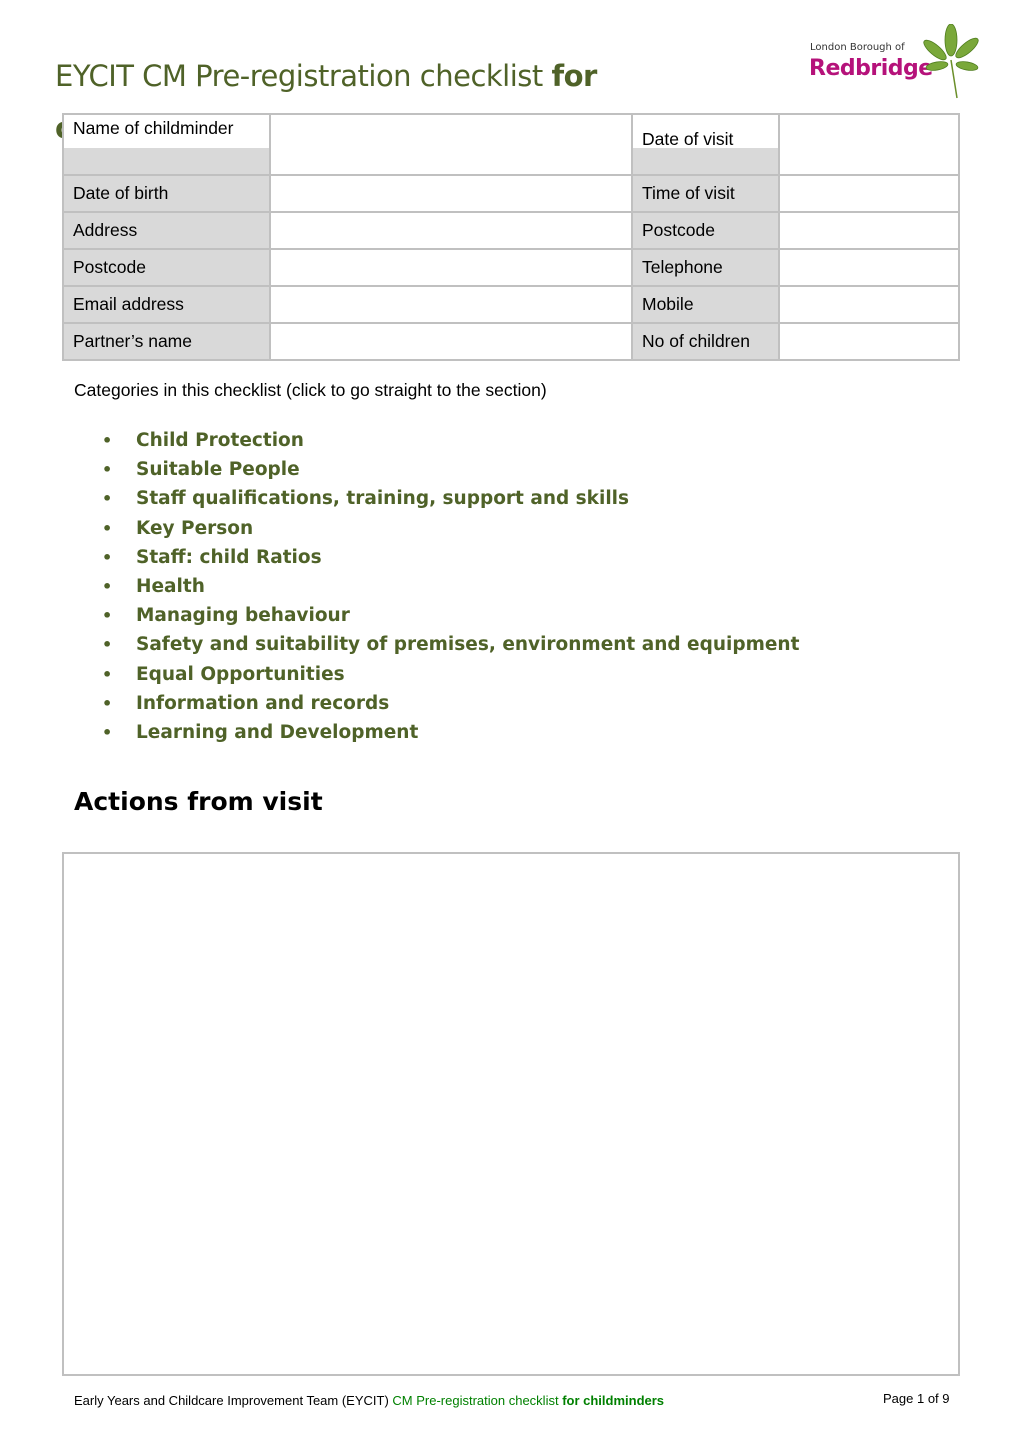 This screenshot has height=1443, width=1020. What do you see at coordinates (263, 703) in the screenshot?
I see `category-label: Information and records` at bounding box center [263, 703].